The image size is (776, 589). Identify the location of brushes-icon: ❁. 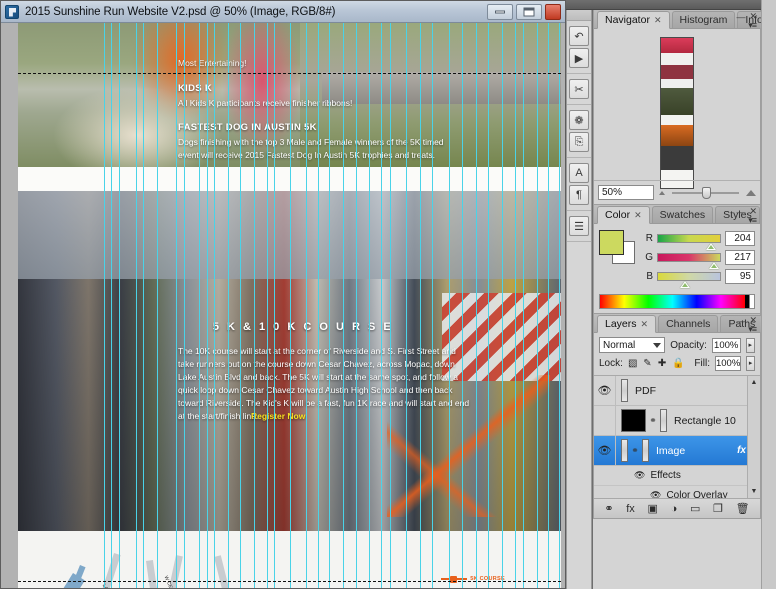
(579, 120).